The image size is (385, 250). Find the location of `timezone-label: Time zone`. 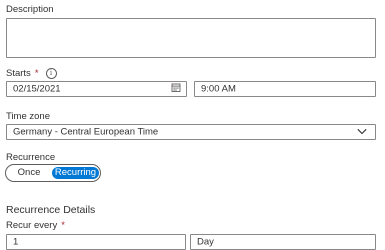

timezone-label: Time zone is located at coordinates (28, 116).